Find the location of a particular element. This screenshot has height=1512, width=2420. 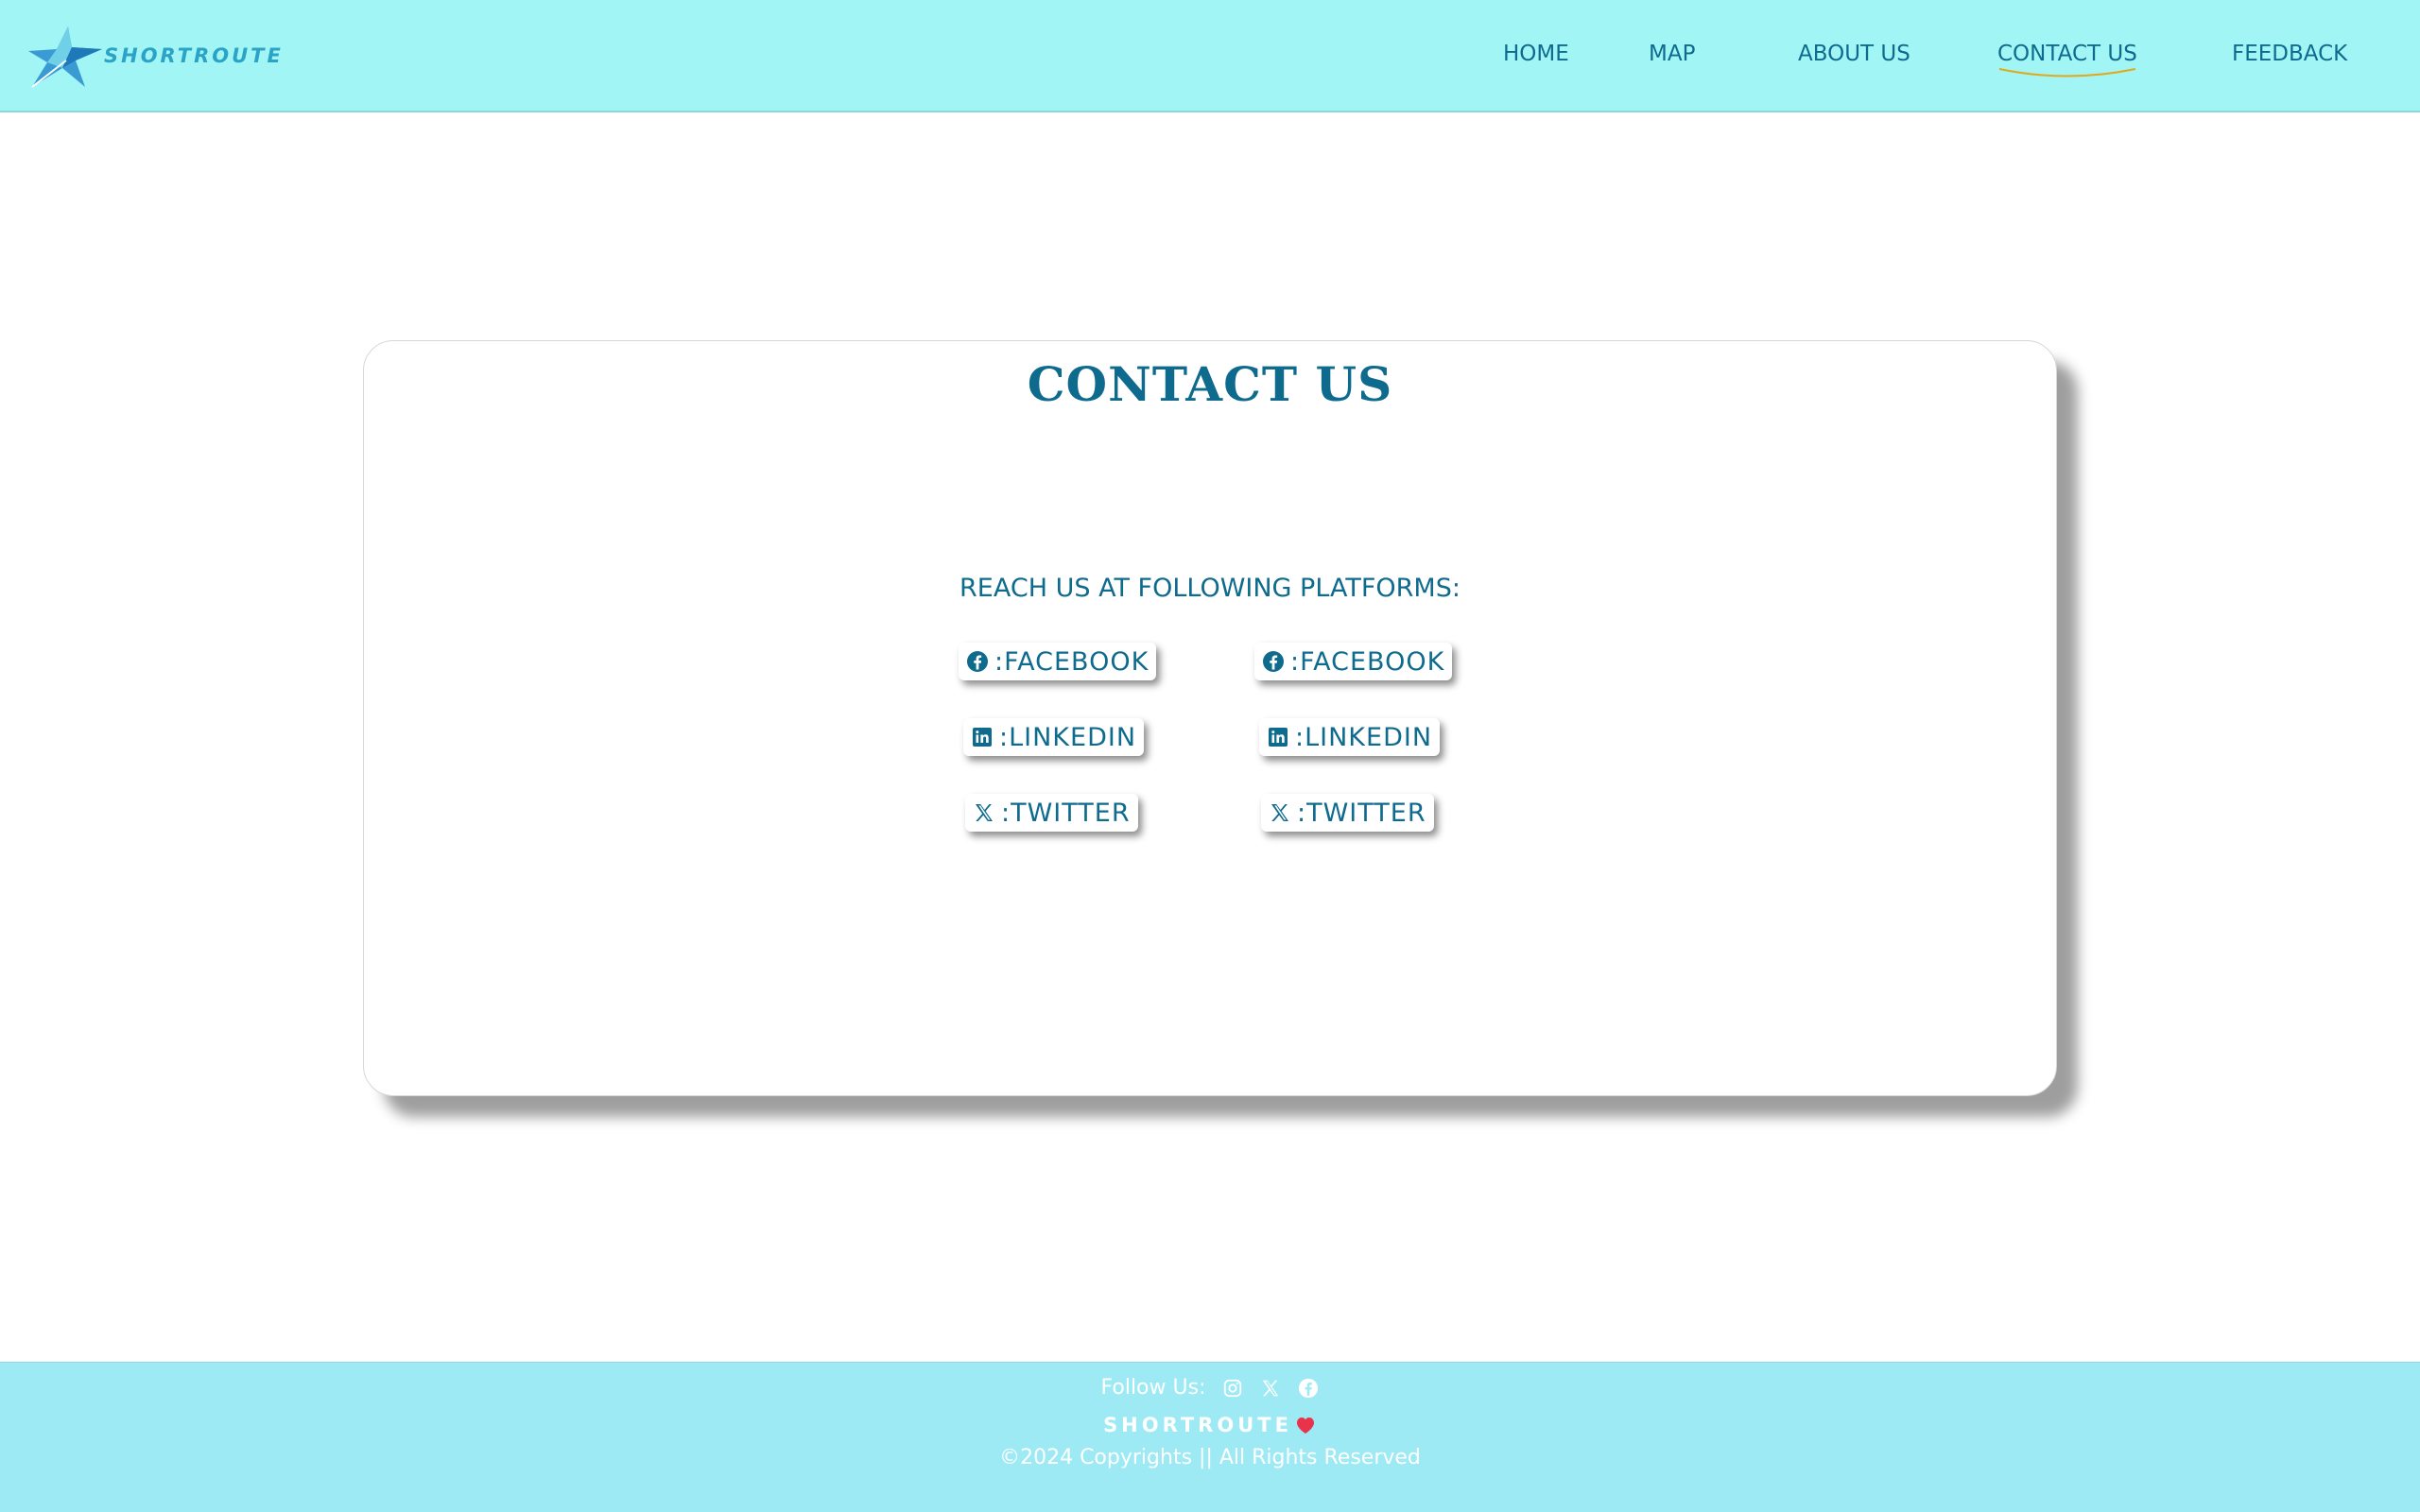

reach-us-heading: REACH US AT FOLLOWING PLATFORMS: is located at coordinates (1210, 588).